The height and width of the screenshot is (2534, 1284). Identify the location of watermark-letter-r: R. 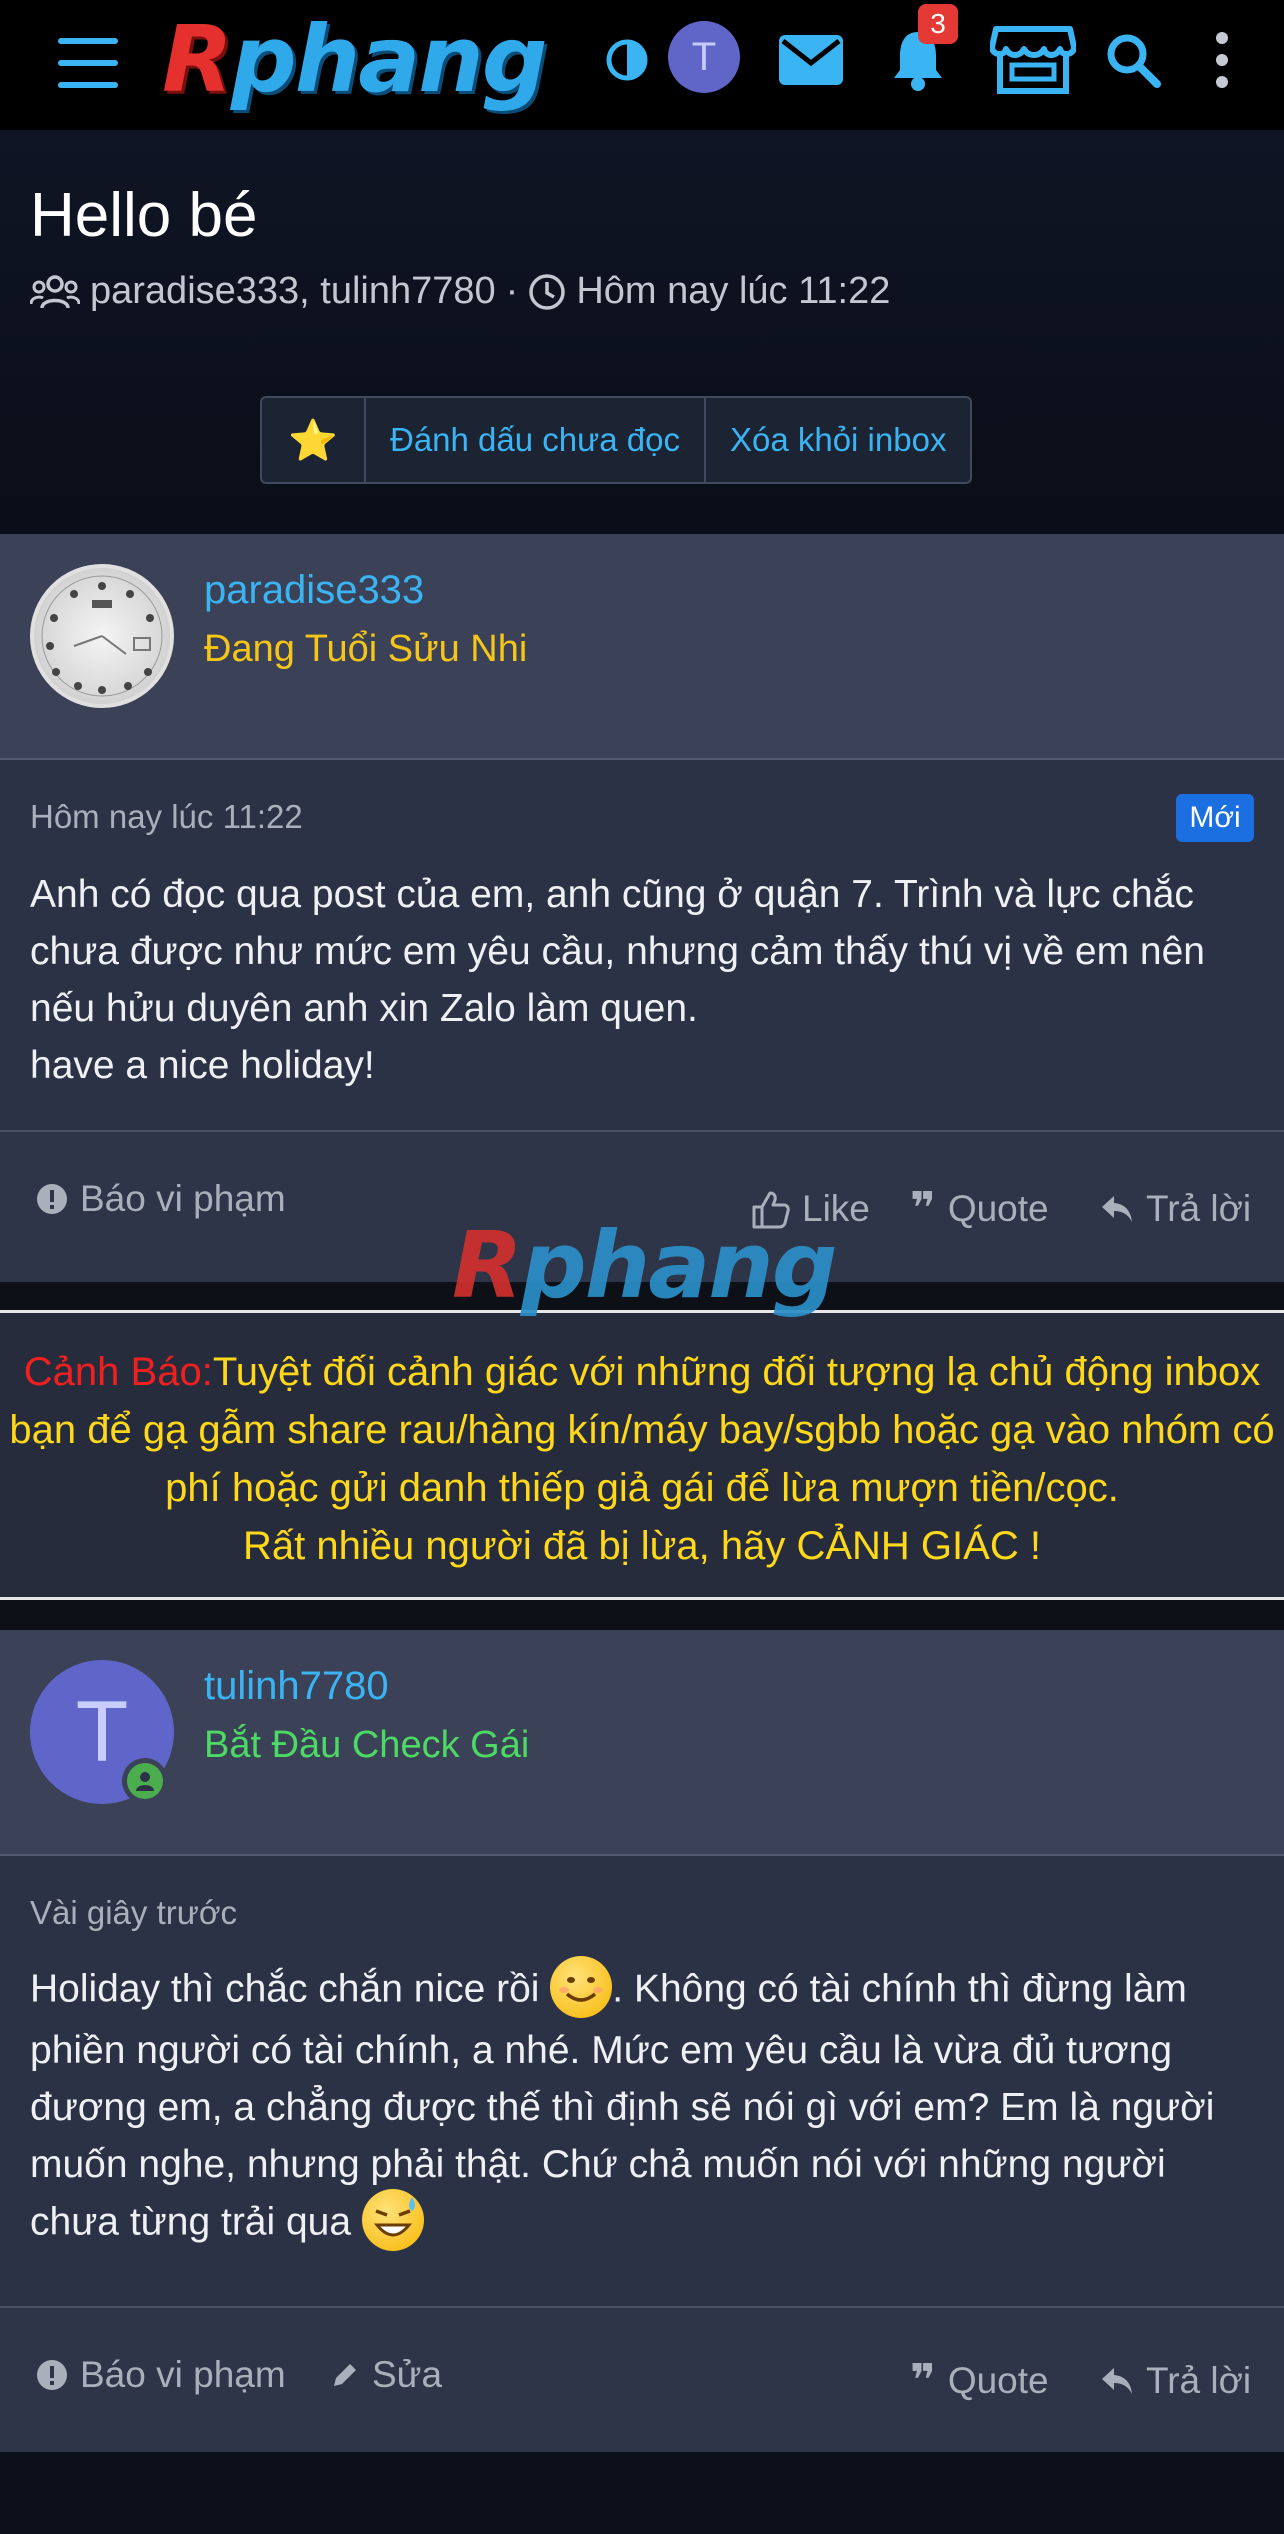
(487, 1265).